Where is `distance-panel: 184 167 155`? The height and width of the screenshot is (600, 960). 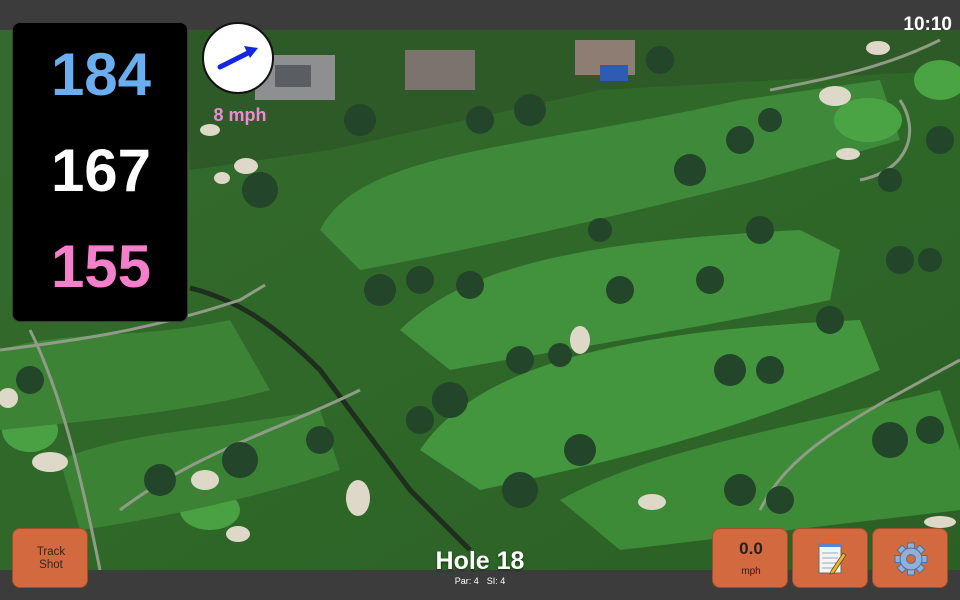
distance-panel: 184 167 155 is located at coordinates (100, 172).